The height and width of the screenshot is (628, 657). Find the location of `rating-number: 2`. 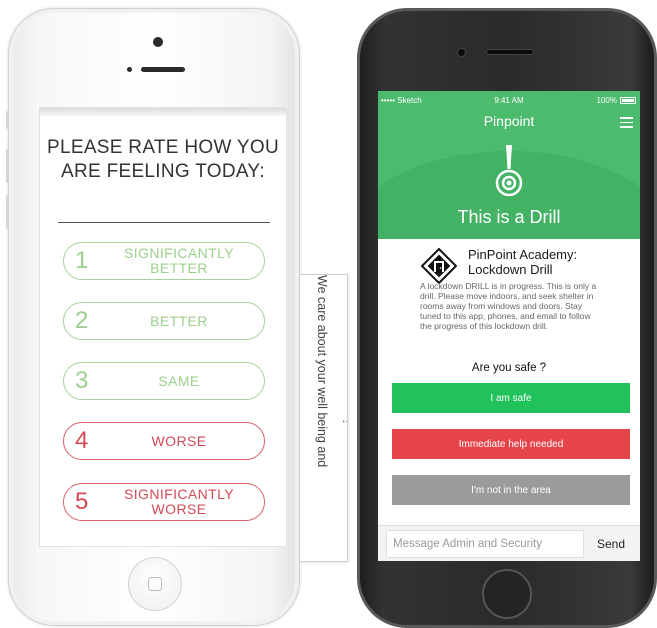

rating-number: 2 is located at coordinates (82, 320).